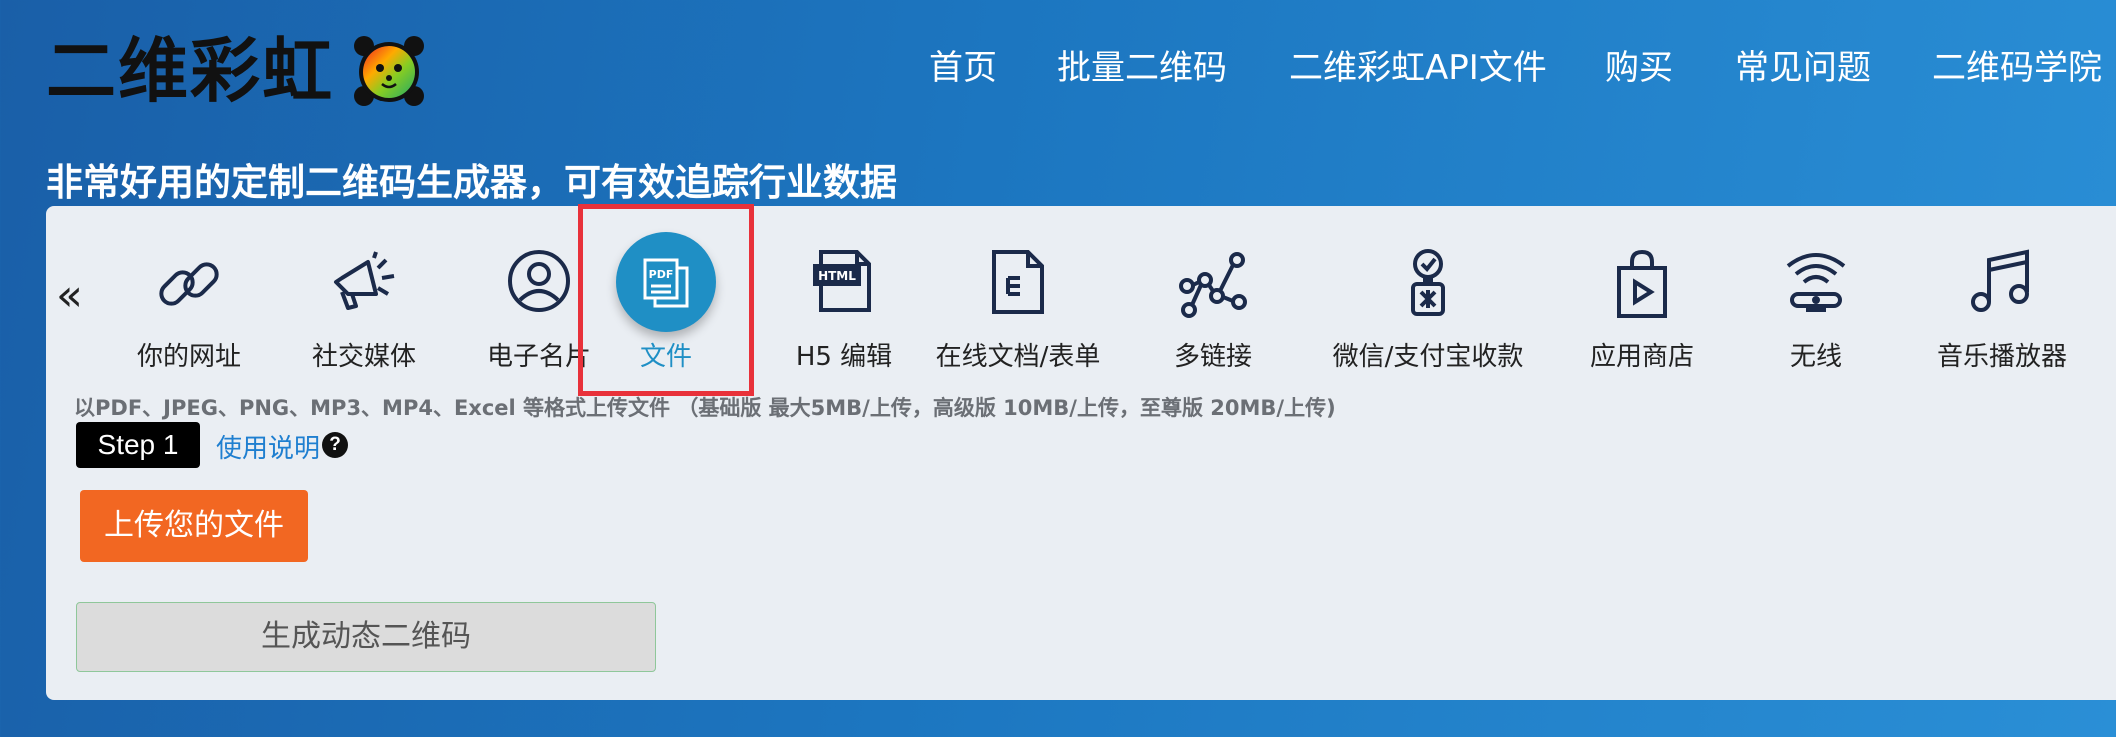  Describe the element at coordinates (1803, 68) in the screenshot. I see `nav-faq: 常见问题` at that location.